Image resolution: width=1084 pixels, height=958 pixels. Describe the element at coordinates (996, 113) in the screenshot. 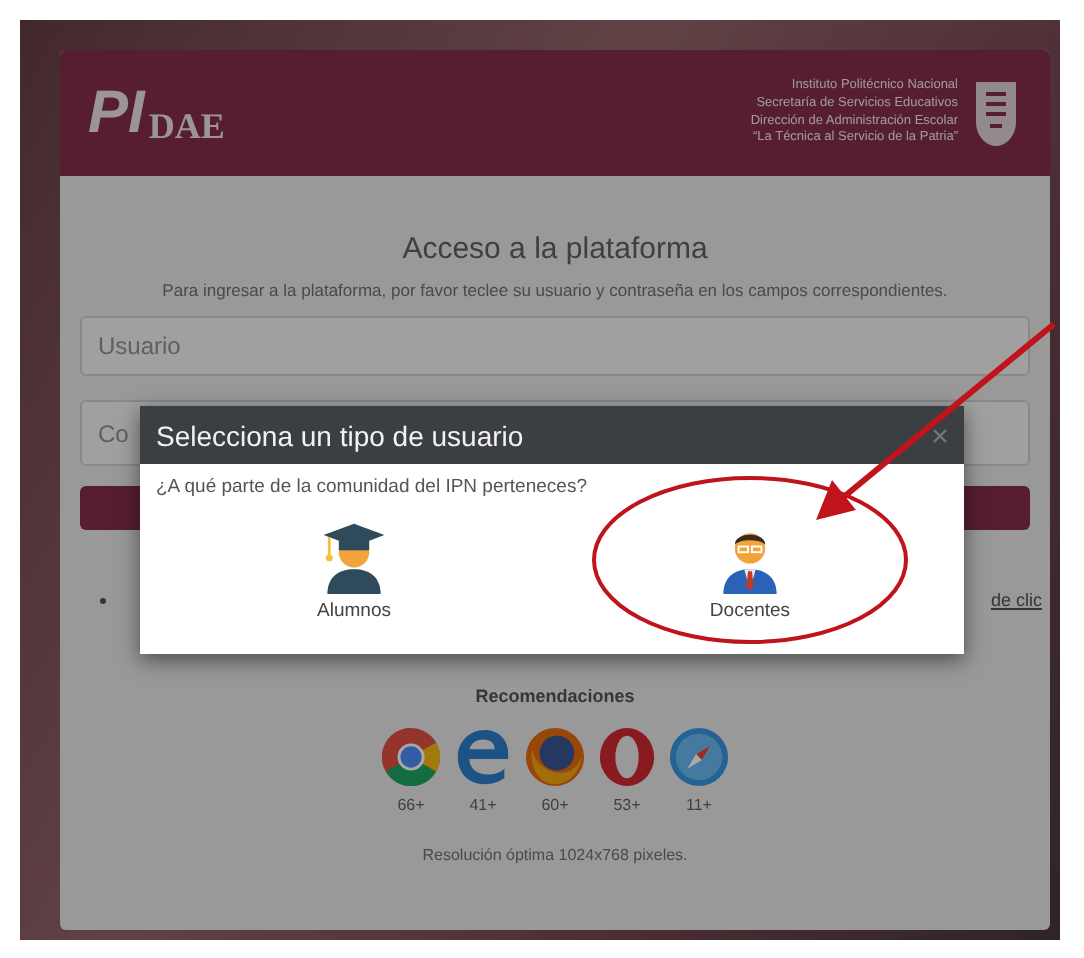

I see `crest-icon` at that location.